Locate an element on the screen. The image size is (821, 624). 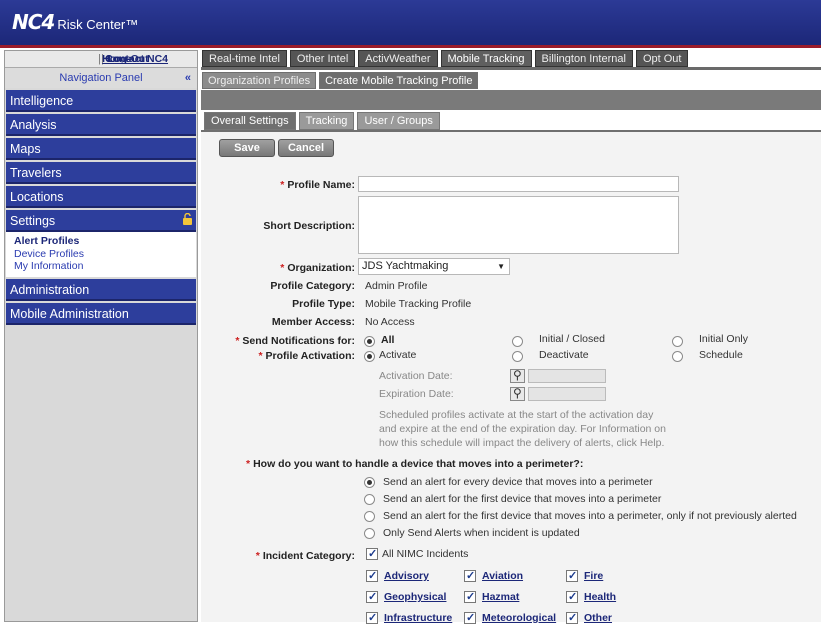
expiration-date-input is located at coordinates (567, 394).